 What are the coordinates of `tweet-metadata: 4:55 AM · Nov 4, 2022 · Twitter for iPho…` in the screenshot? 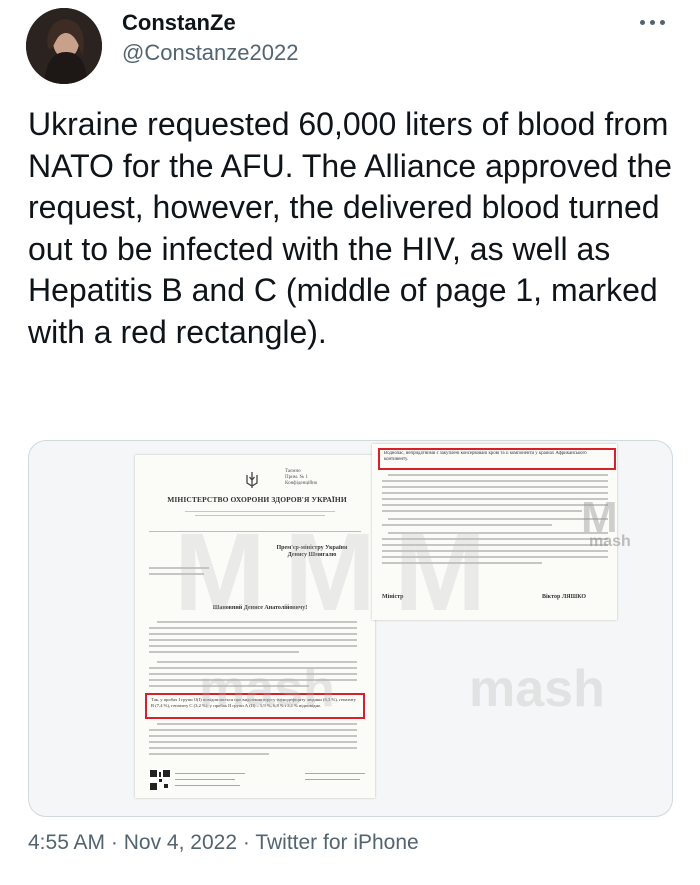 It's located at (223, 843).